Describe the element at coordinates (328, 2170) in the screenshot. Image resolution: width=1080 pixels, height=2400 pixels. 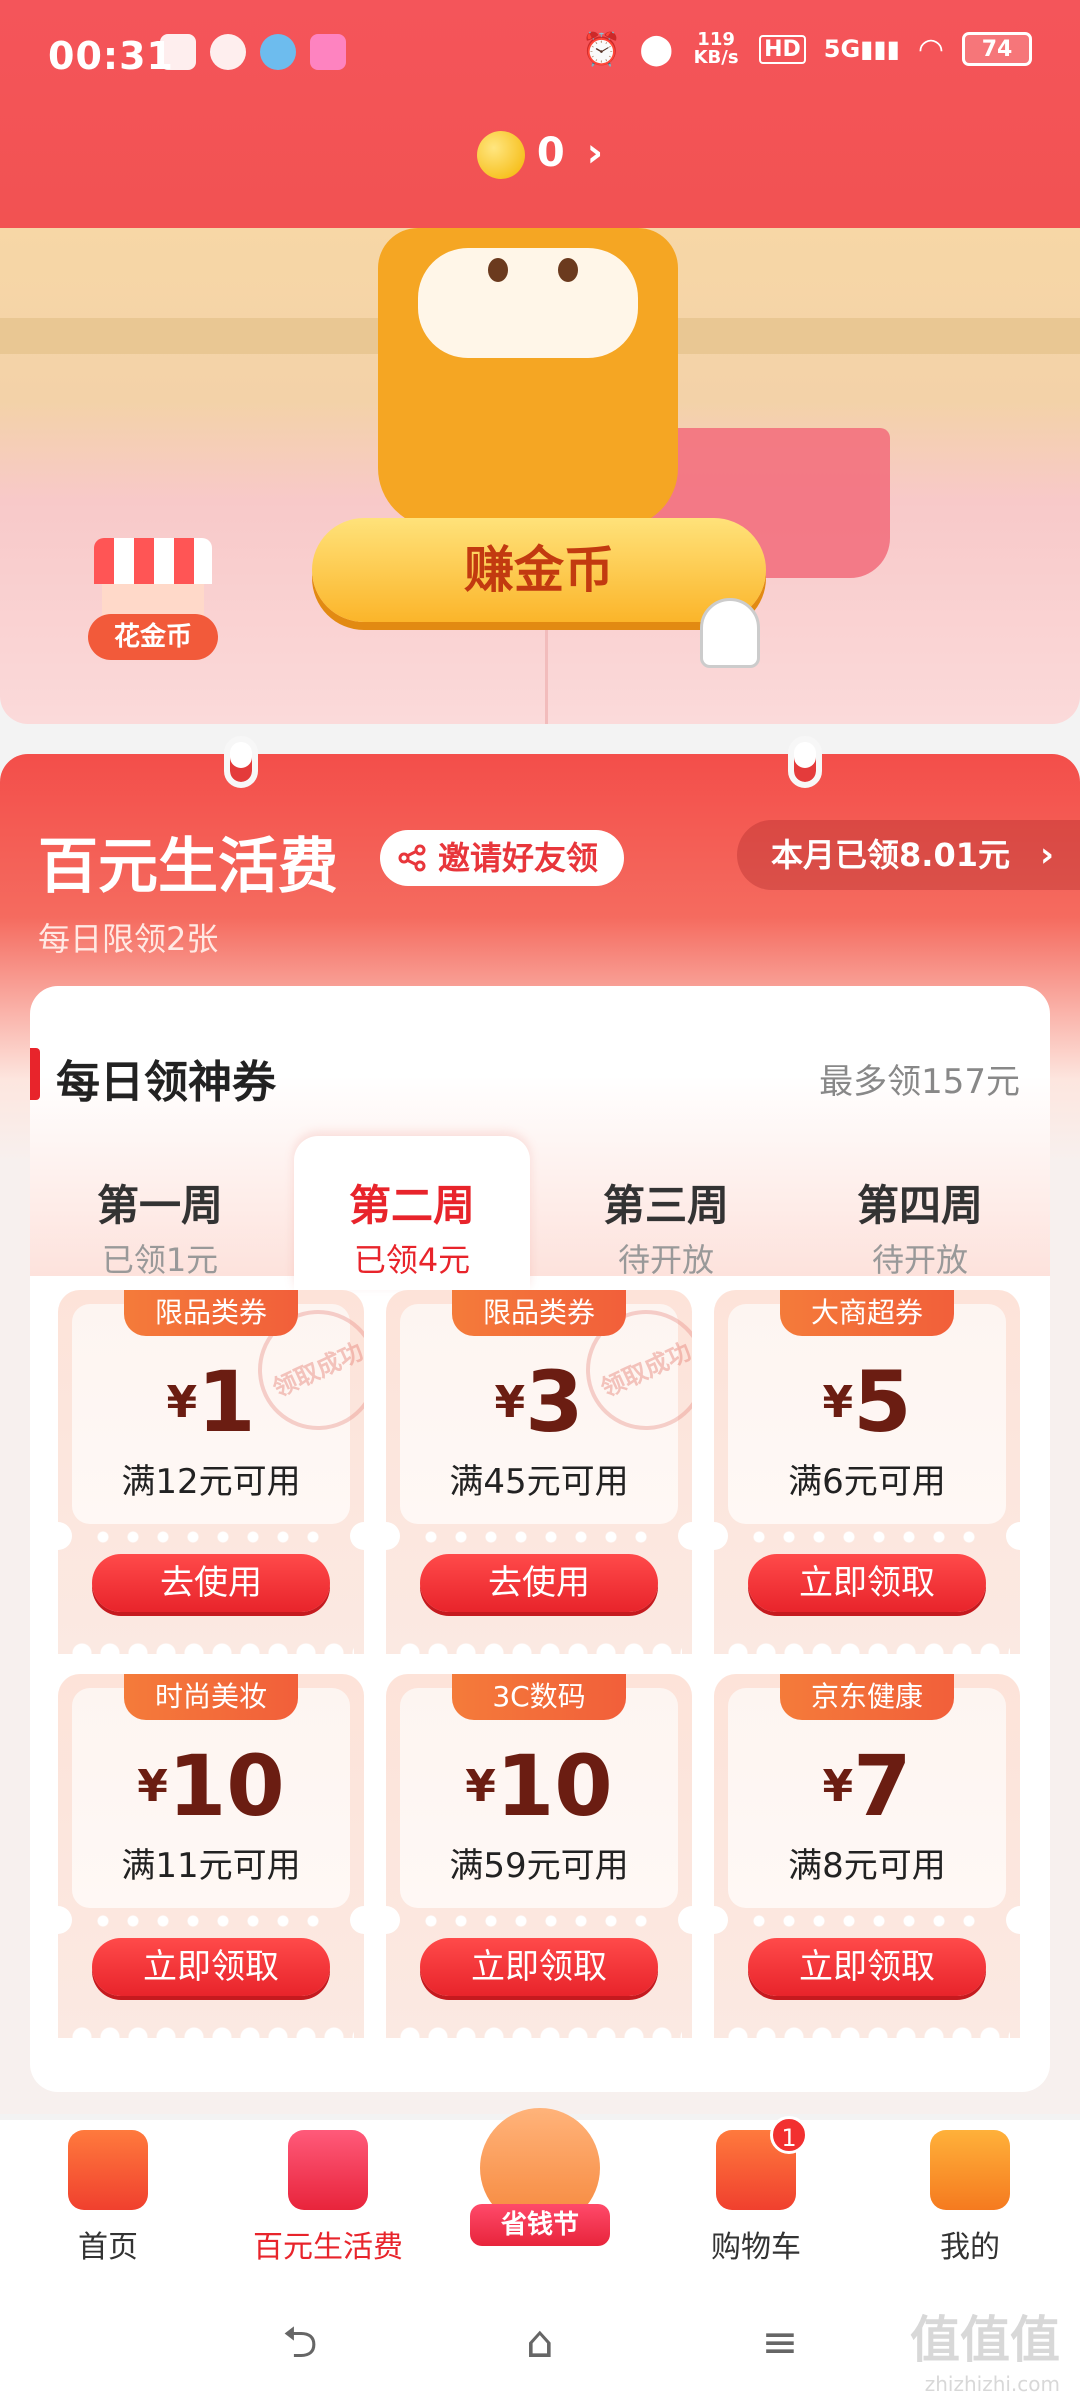
I see `yen-icon` at that location.